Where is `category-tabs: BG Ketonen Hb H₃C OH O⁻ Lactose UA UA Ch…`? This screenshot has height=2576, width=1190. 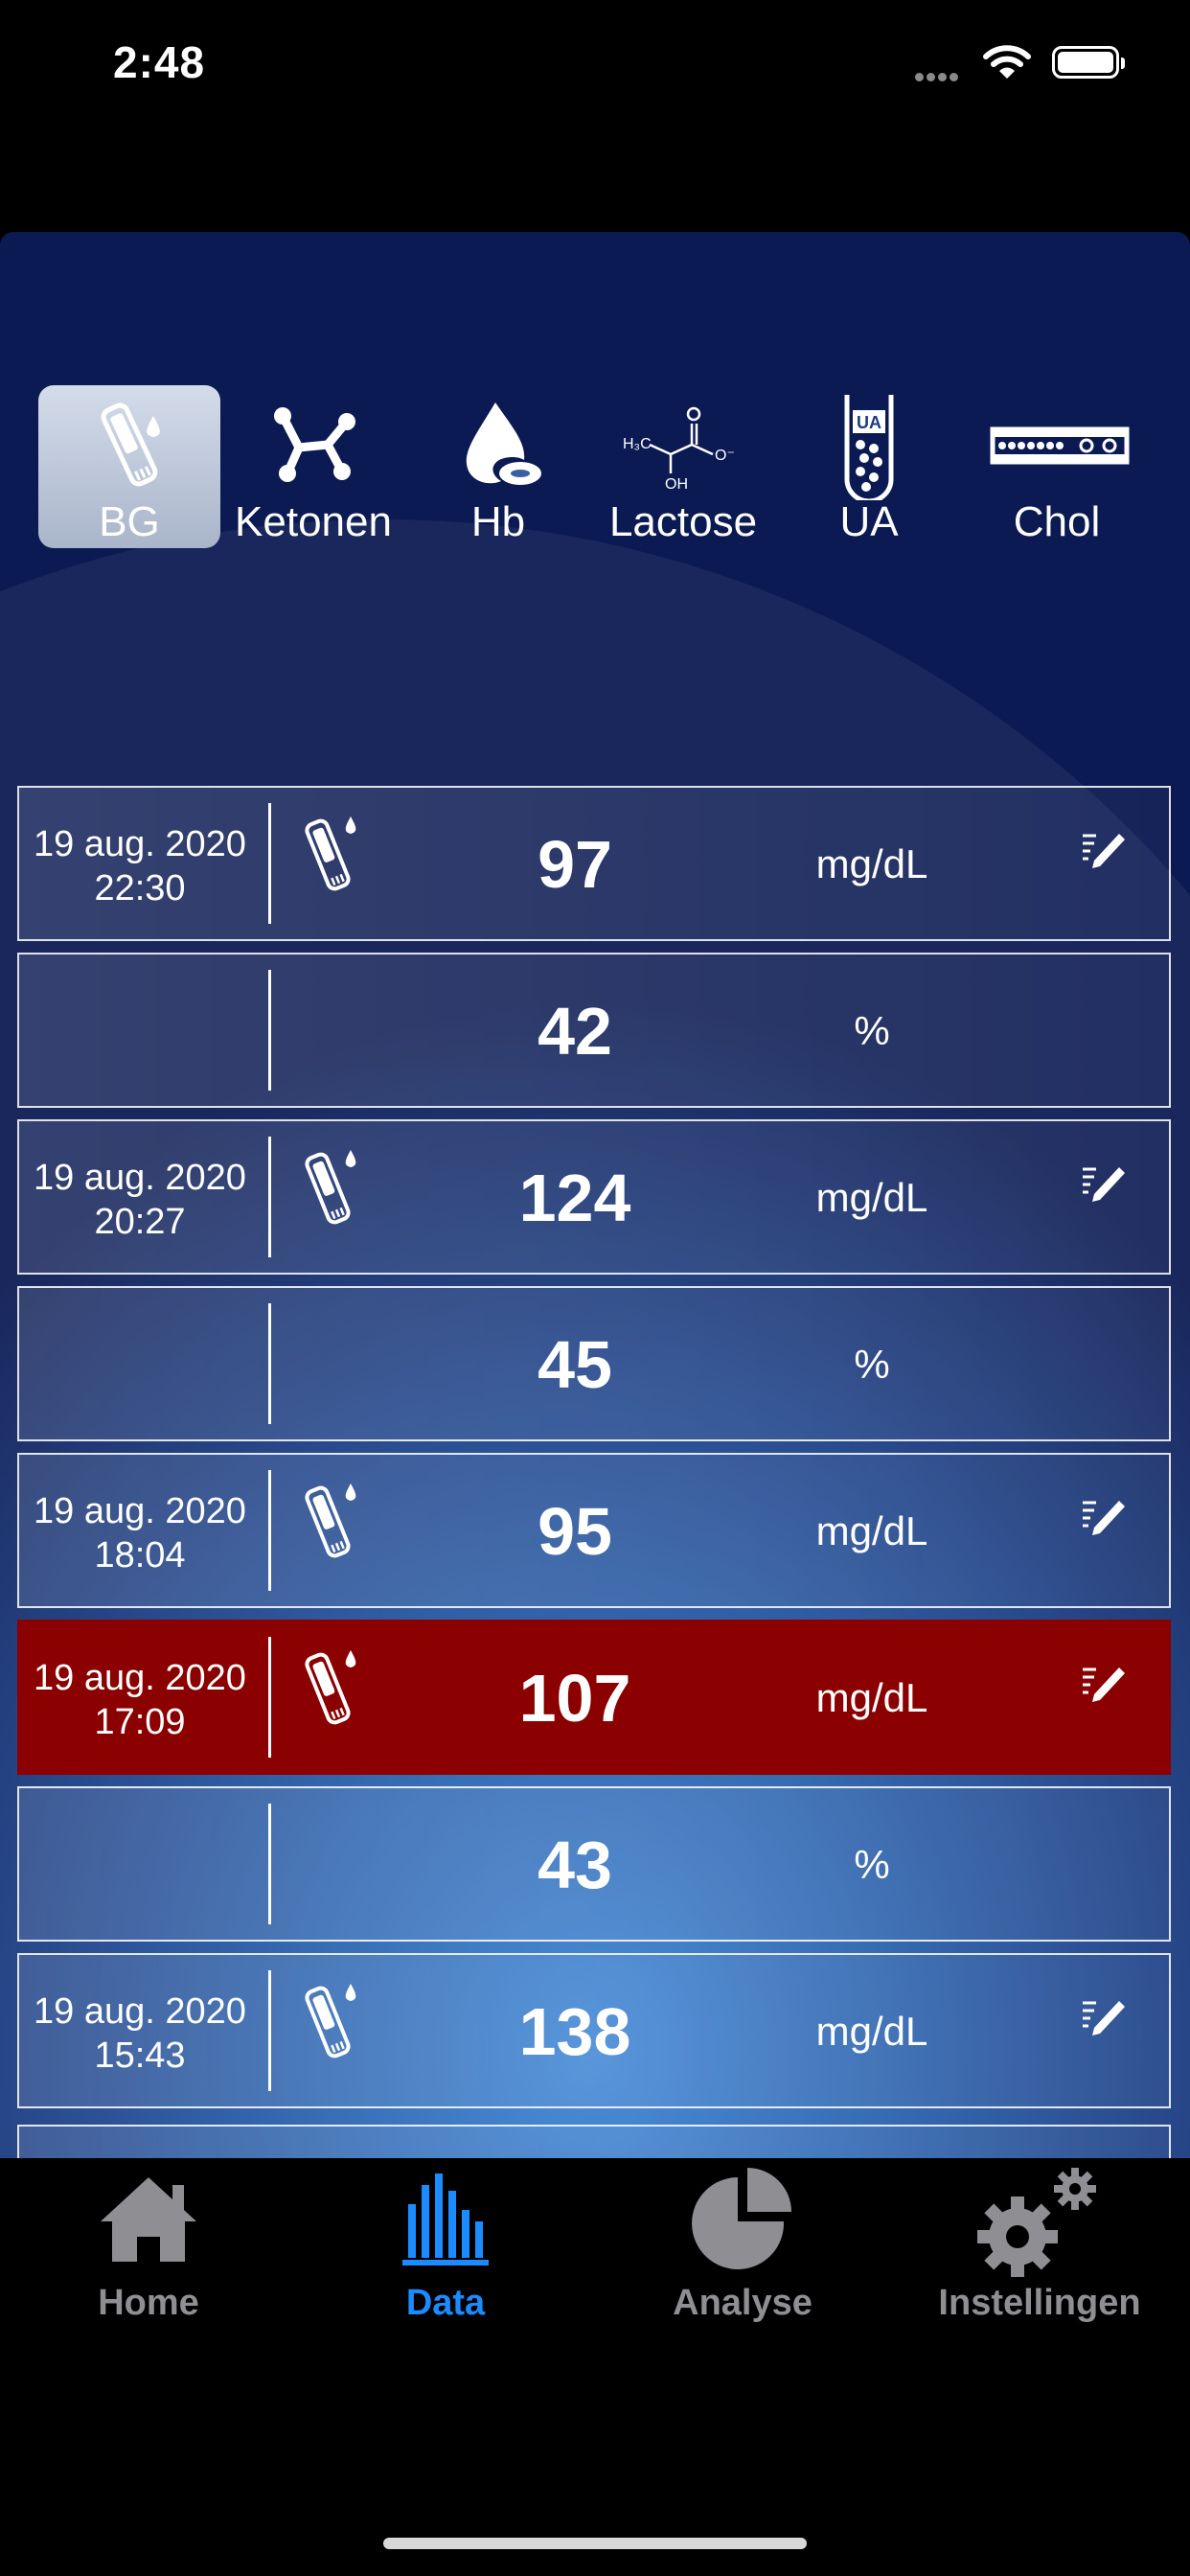
category-tabs: BG Ketonen Hb H₃C OH O⁻ Lactose UA UA Ch… is located at coordinates (595, 471).